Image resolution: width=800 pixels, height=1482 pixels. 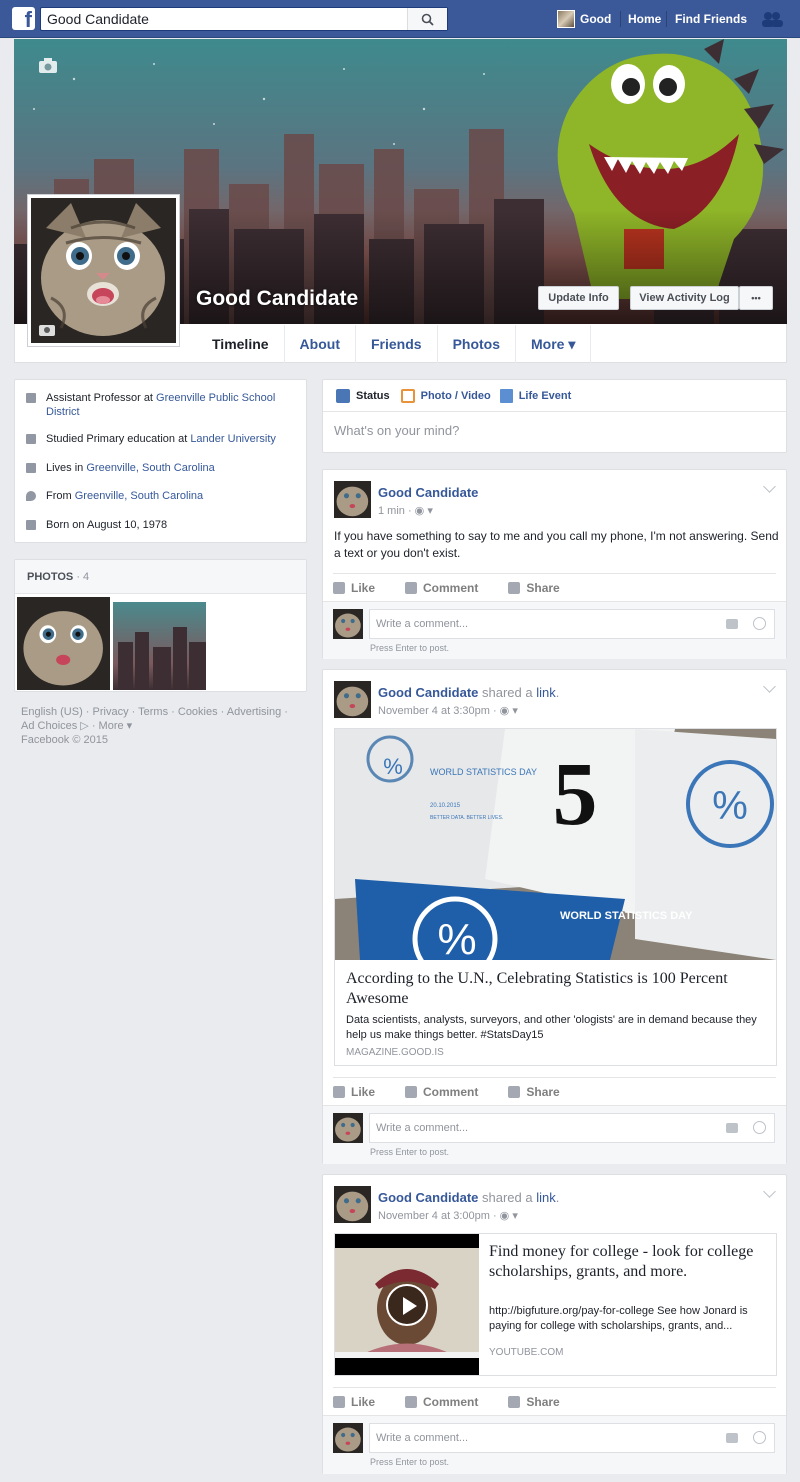 What do you see at coordinates (405, 510) in the screenshot?
I see `post-timestamp: 1 min · ◉ ▾` at bounding box center [405, 510].